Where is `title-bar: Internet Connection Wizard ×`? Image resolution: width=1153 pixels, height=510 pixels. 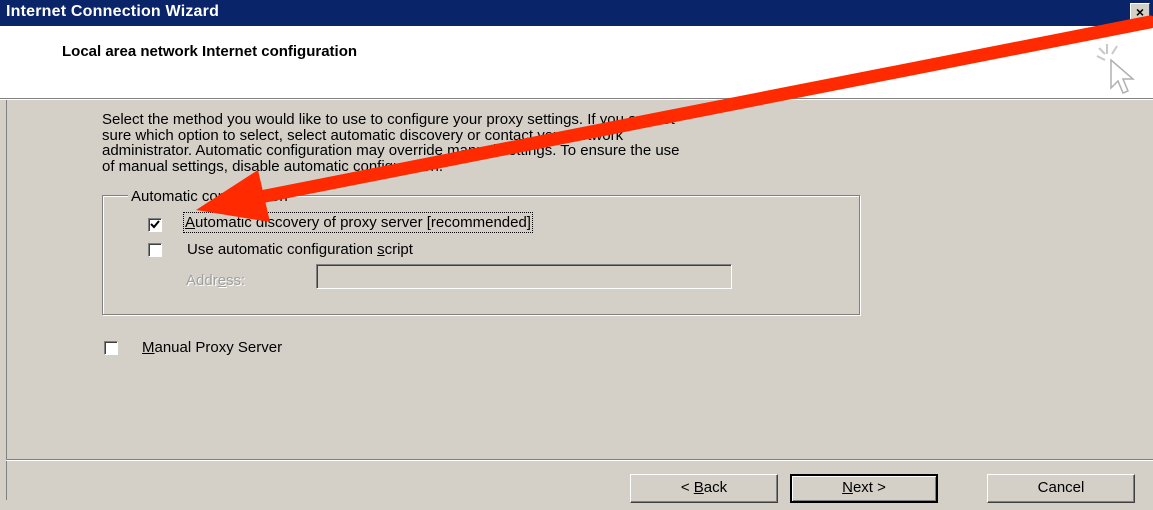 title-bar: Internet Connection Wizard × is located at coordinates (576, 13).